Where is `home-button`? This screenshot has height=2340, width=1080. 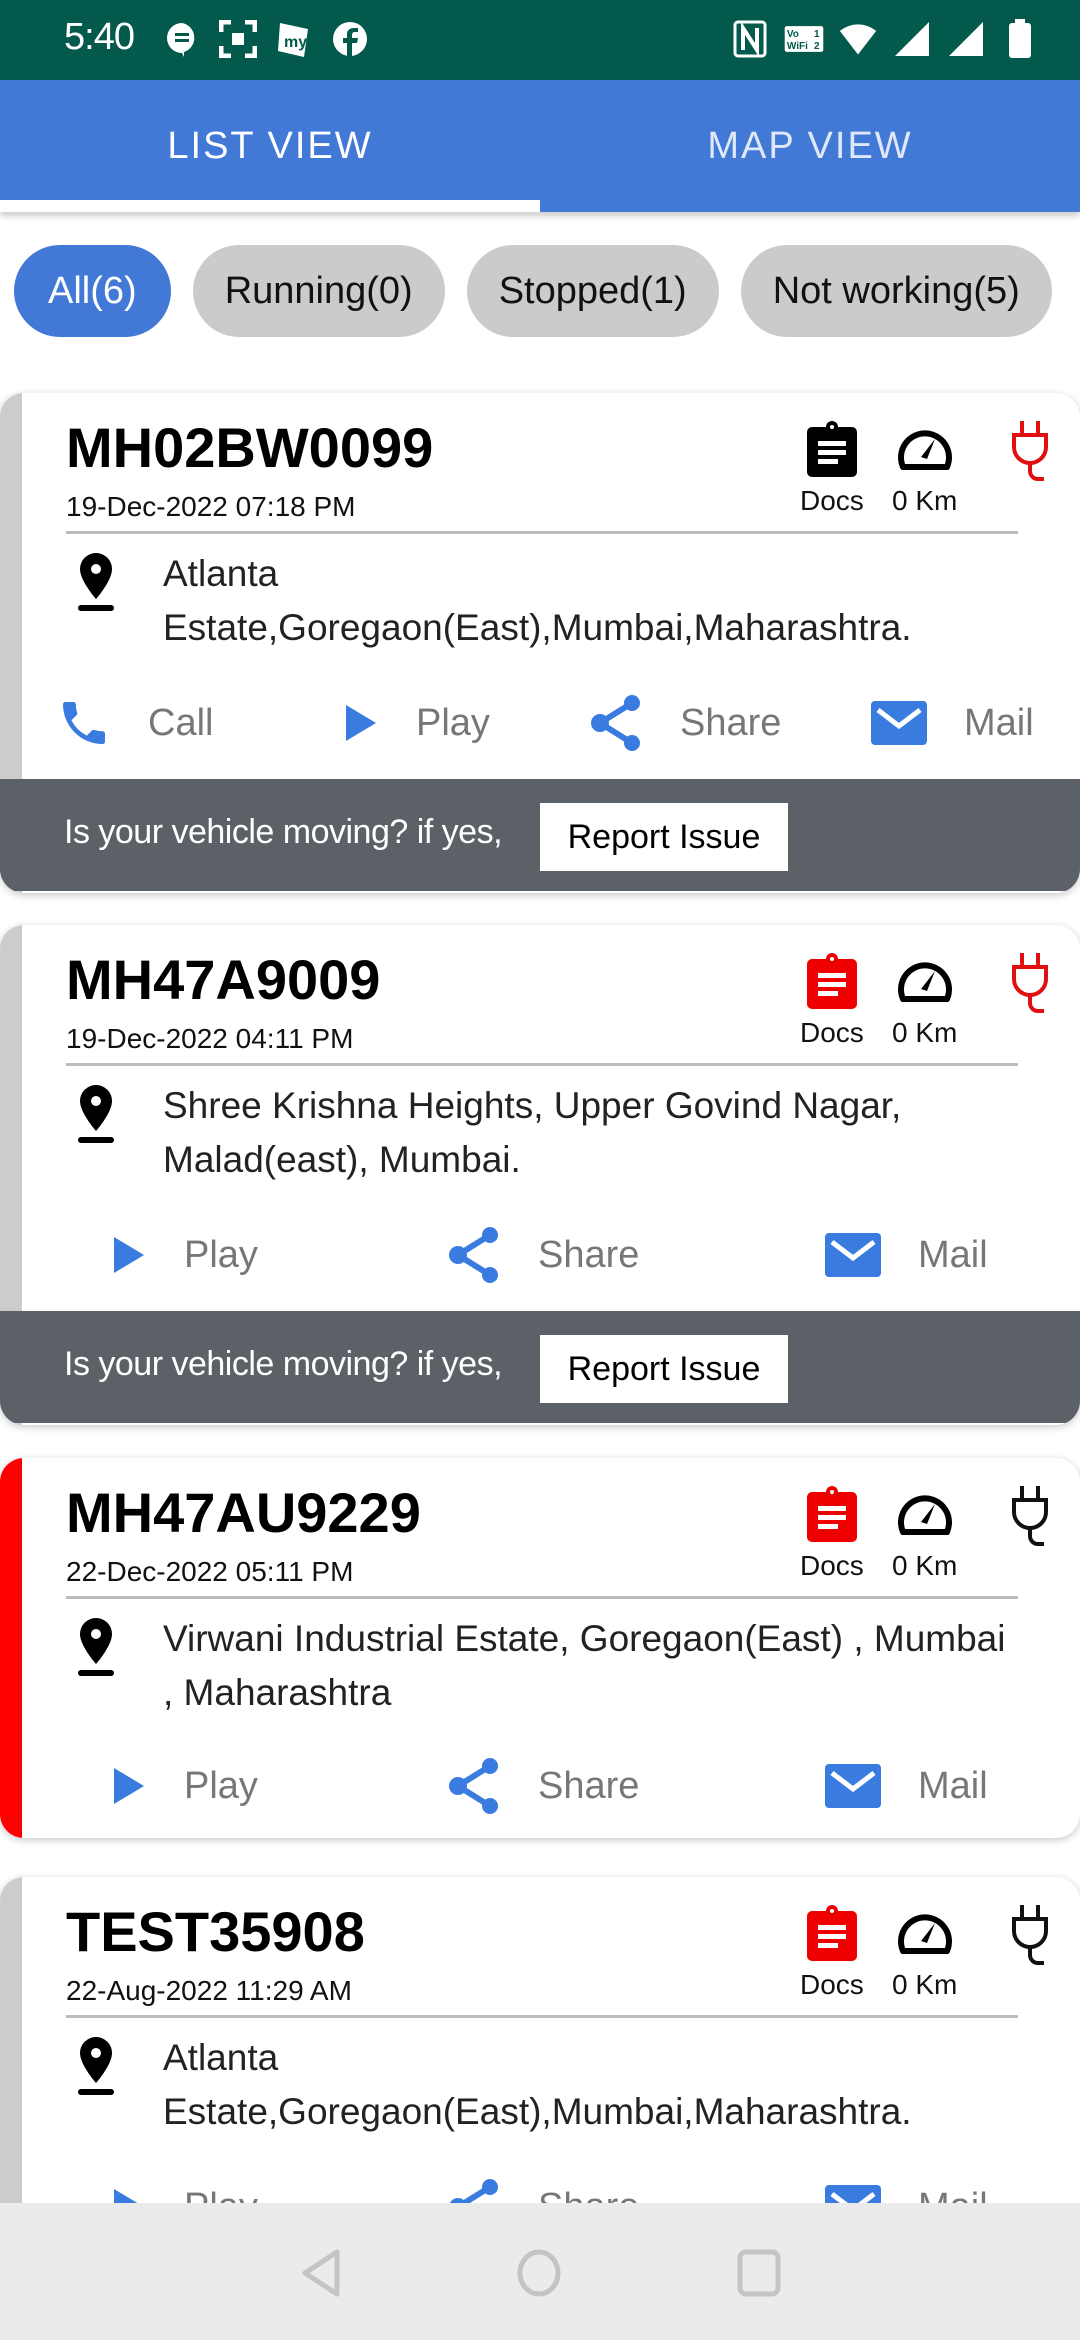
home-button is located at coordinates (539, 2273).